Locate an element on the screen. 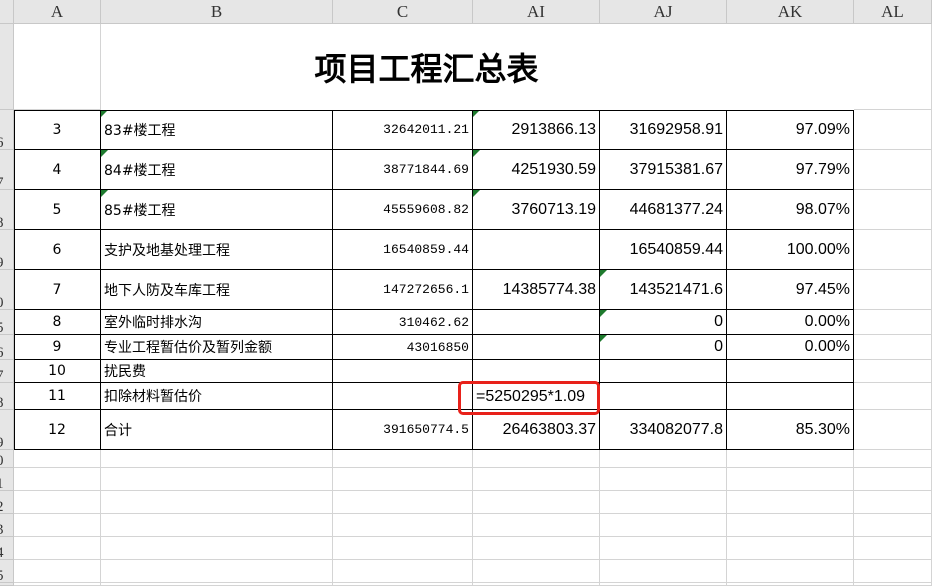 This screenshot has height=586, width=932. cell-b: 84#楼工程 is located at coordinates (217, 170).